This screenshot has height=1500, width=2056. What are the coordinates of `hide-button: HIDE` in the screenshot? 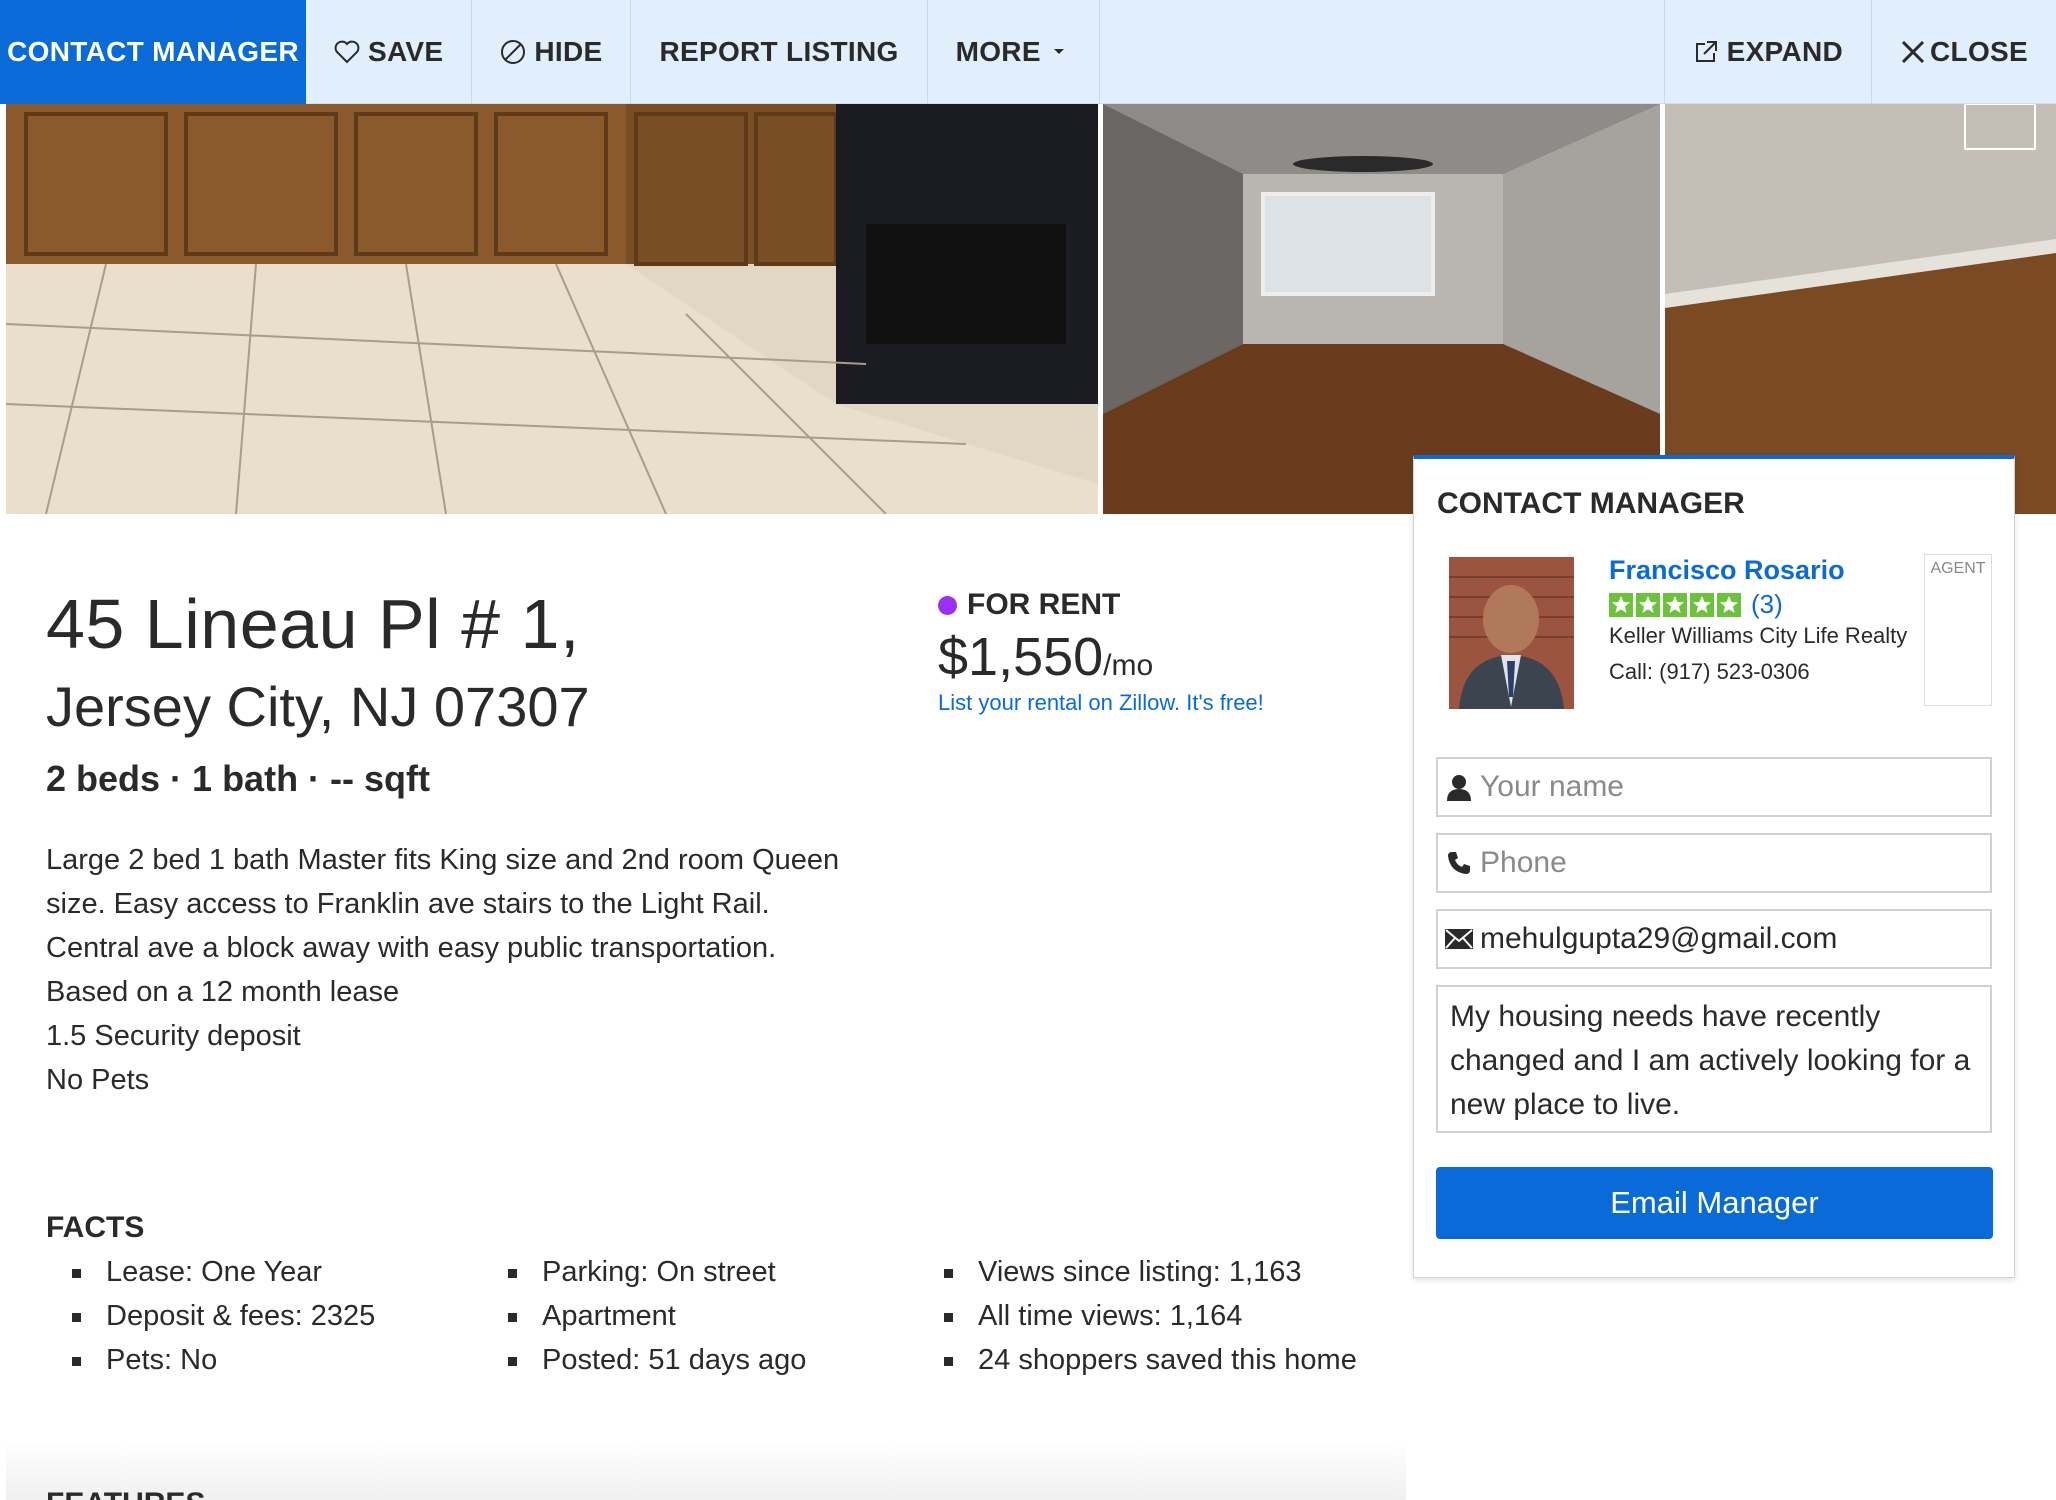 It's located at (552, 52).